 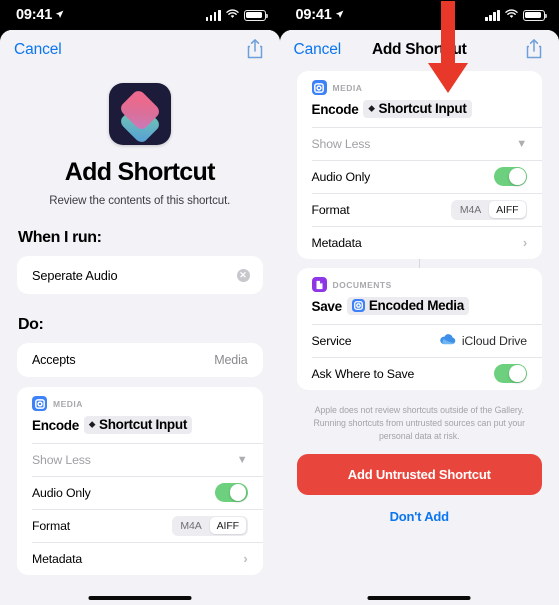 What do you see at coordinates (420, 340) in the screenshot?
I see `service-row: Service iCloud Drive` at bounding box center [420, 340].